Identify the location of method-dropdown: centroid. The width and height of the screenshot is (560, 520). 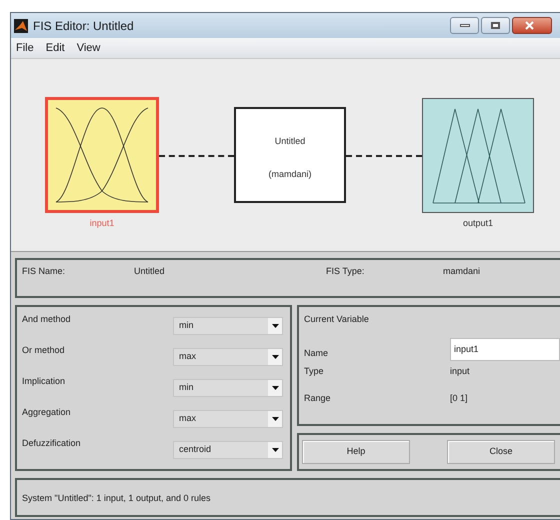
(228, 450).